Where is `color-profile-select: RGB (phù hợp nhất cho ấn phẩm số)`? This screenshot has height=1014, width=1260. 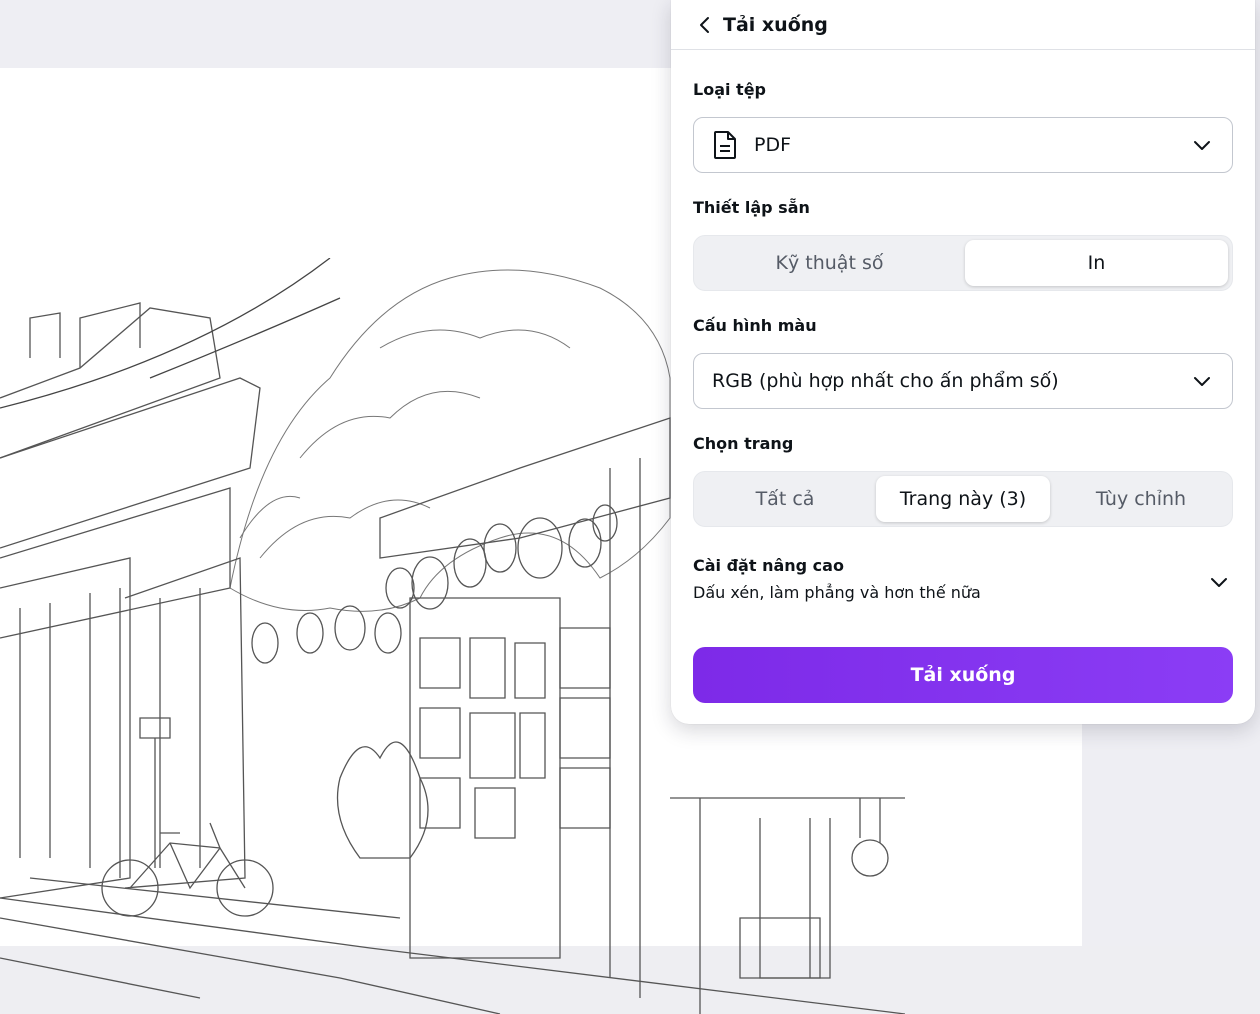
color-profile-select: RGB (phù hợp nhất cho ấn phẩm số) is located at coordinates (963, 381).